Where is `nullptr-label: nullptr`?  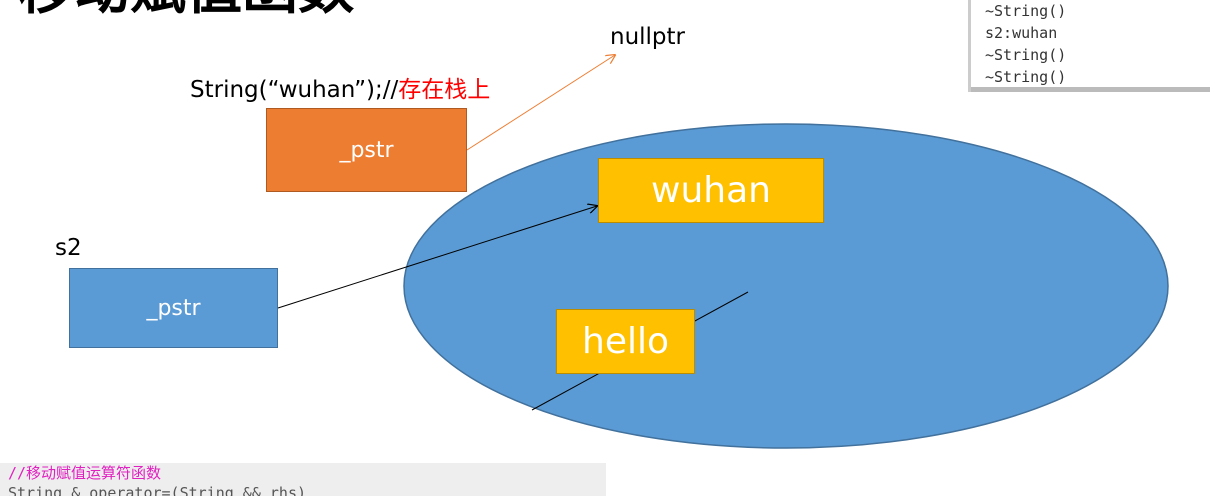 nullptr-label: nullptr is located at coordinates (648, 37).